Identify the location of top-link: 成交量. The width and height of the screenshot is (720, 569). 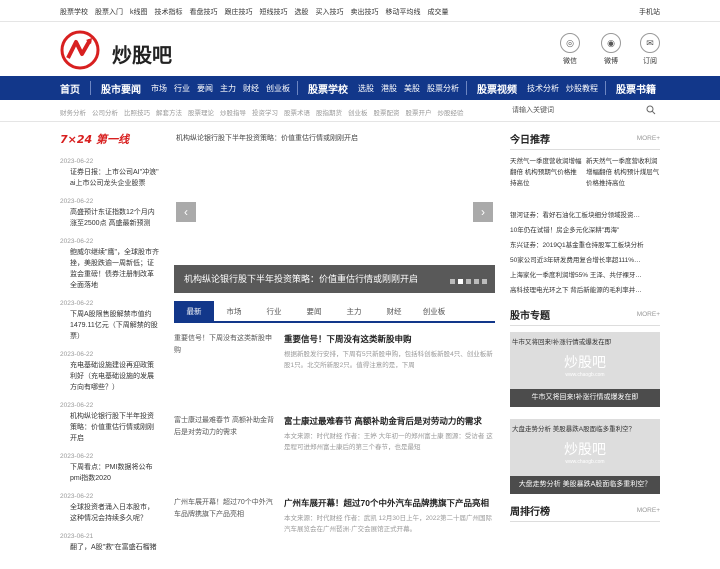
(438, 12).